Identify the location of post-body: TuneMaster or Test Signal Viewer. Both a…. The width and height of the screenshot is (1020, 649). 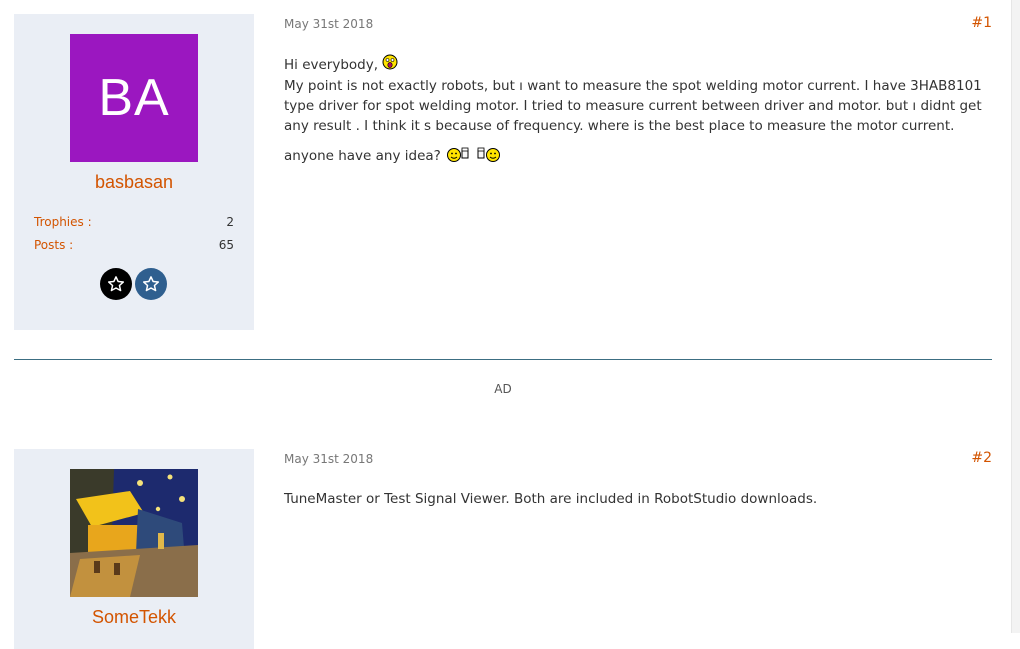
(551, 499).